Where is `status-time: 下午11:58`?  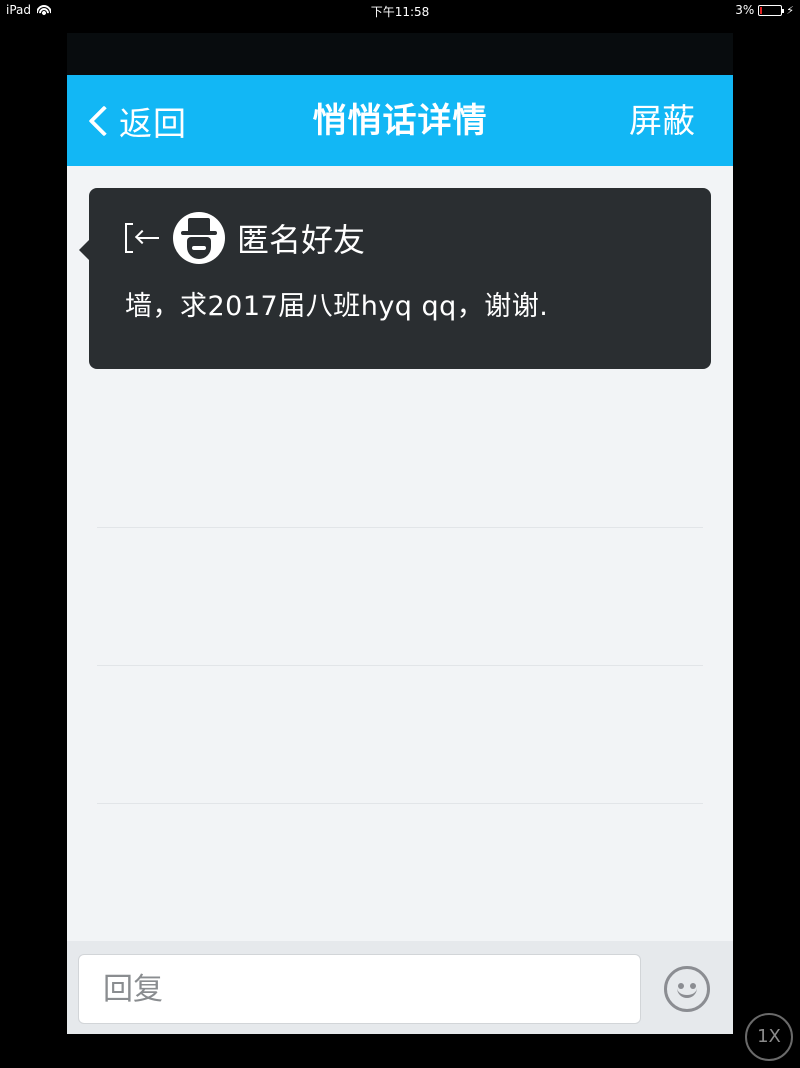
status-time: 下午11:58 is located at coordinates (400, 12).